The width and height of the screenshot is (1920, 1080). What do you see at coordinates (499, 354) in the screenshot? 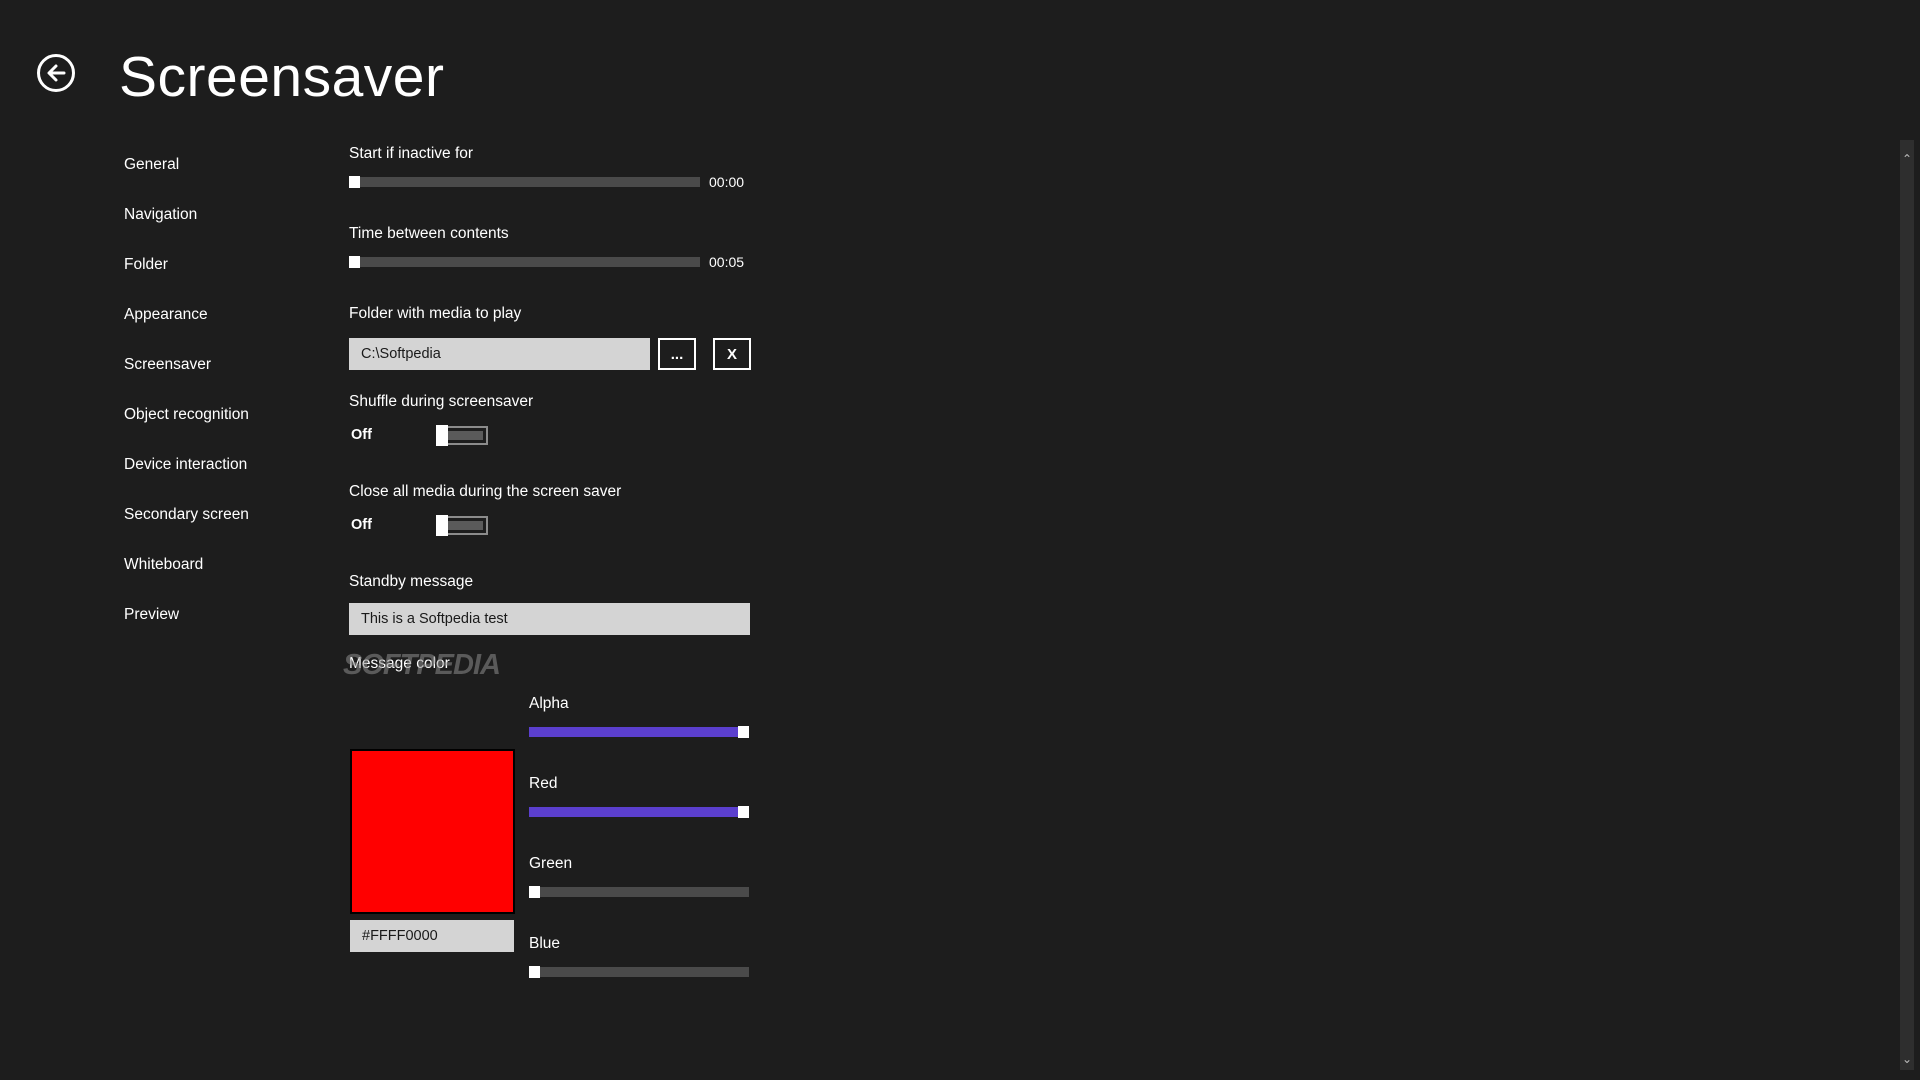
I see `folder-path-input: C:\Softpedia` at bounding box center [499, 354].